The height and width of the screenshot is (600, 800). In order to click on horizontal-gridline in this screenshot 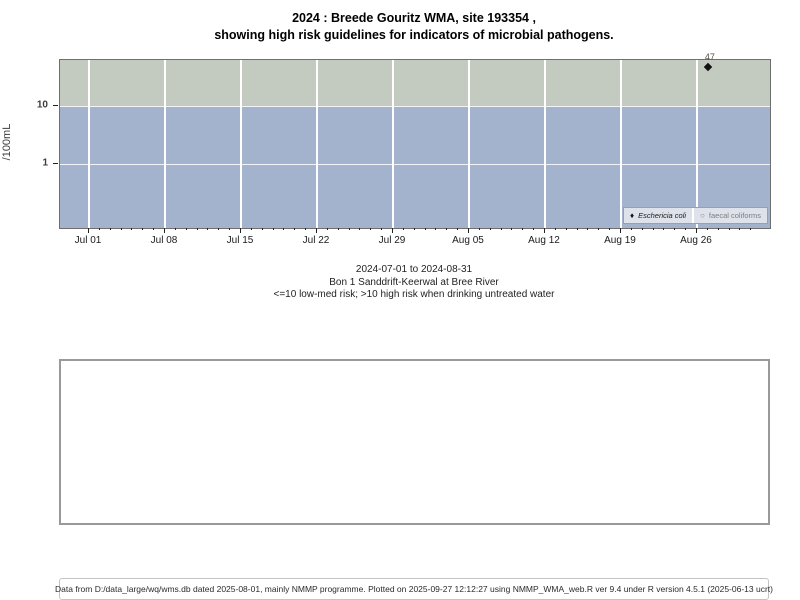, I will do `click(415, 106)`.